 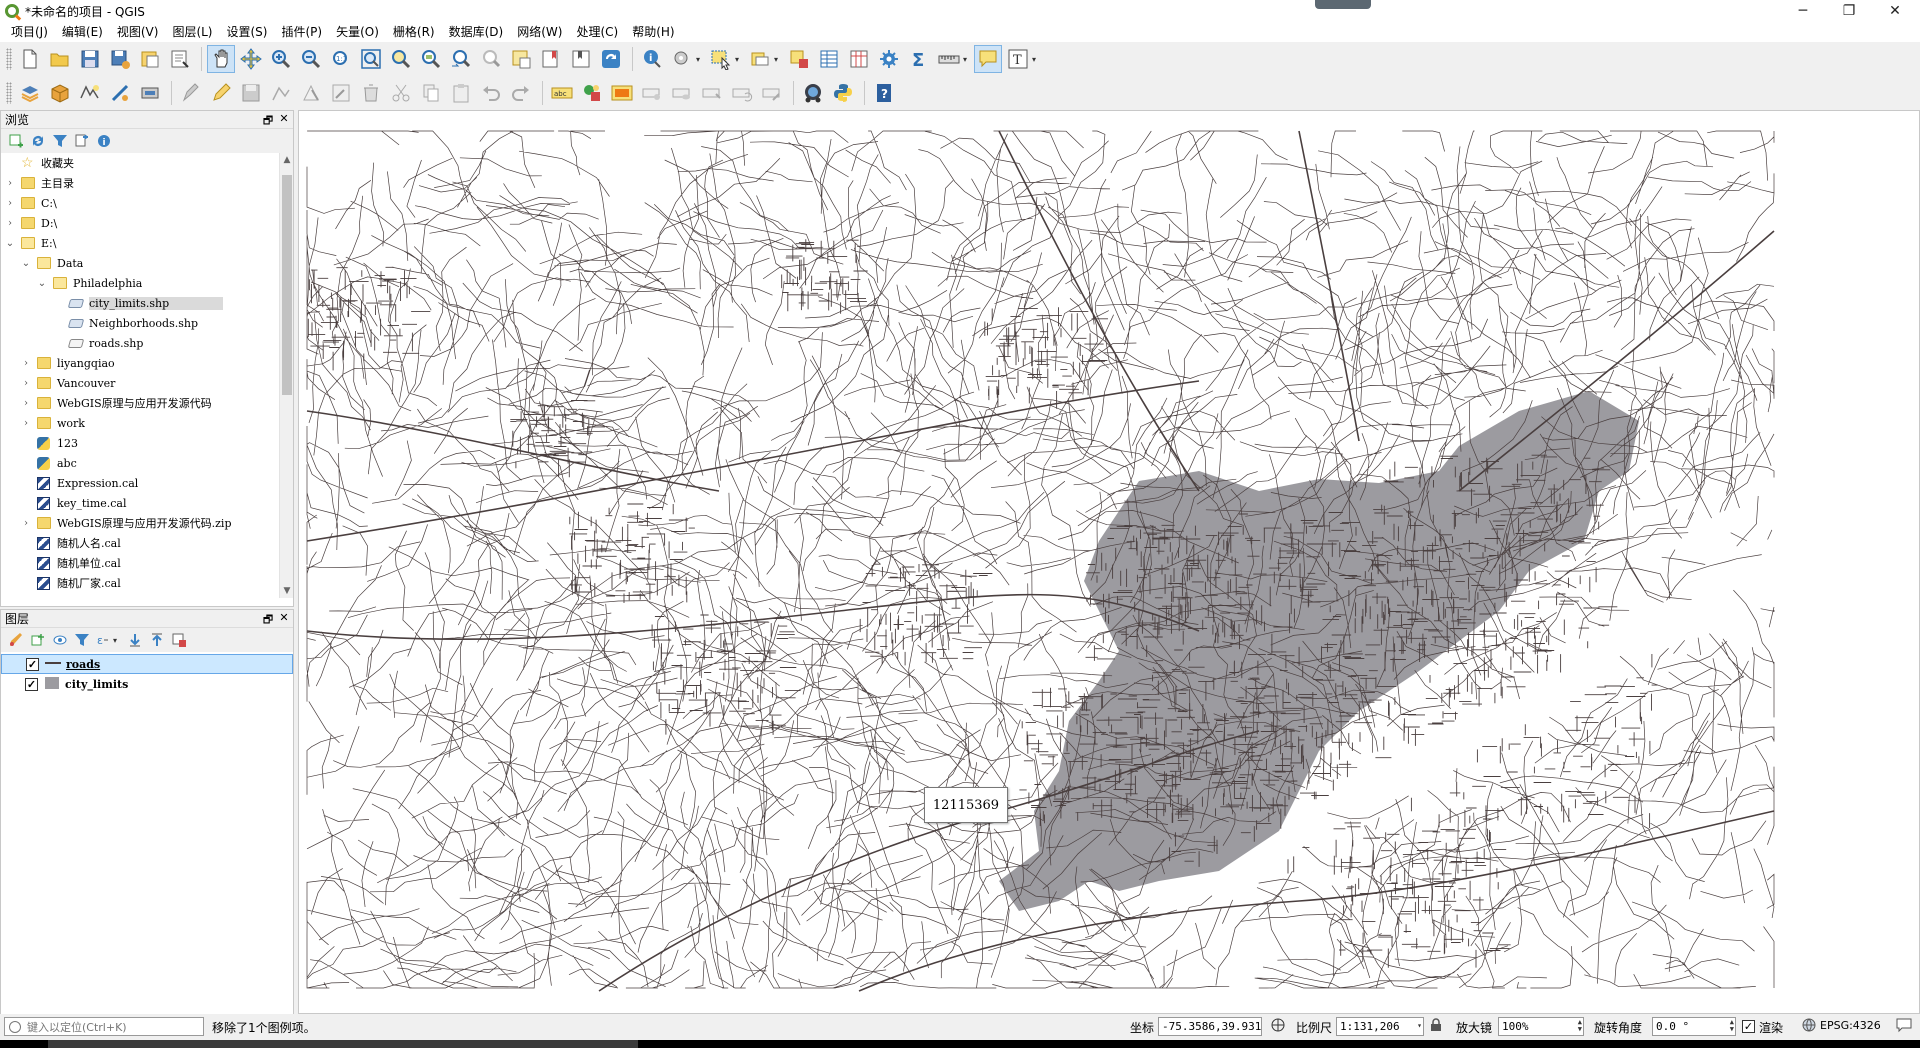 What do you see at coordinates (140, 323) in the screenshot?
I see `tree-item: Neighborhoods.shp` at bounding box center [140, 323].